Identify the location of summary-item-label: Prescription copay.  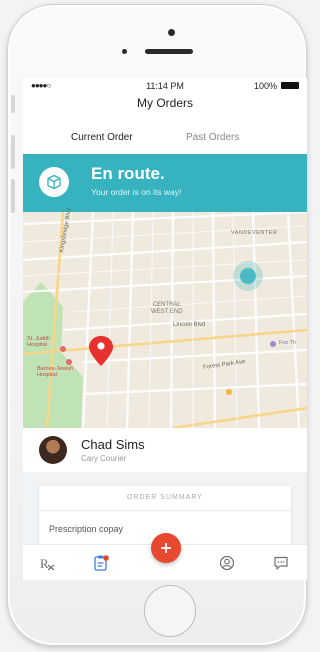
(86, 529).